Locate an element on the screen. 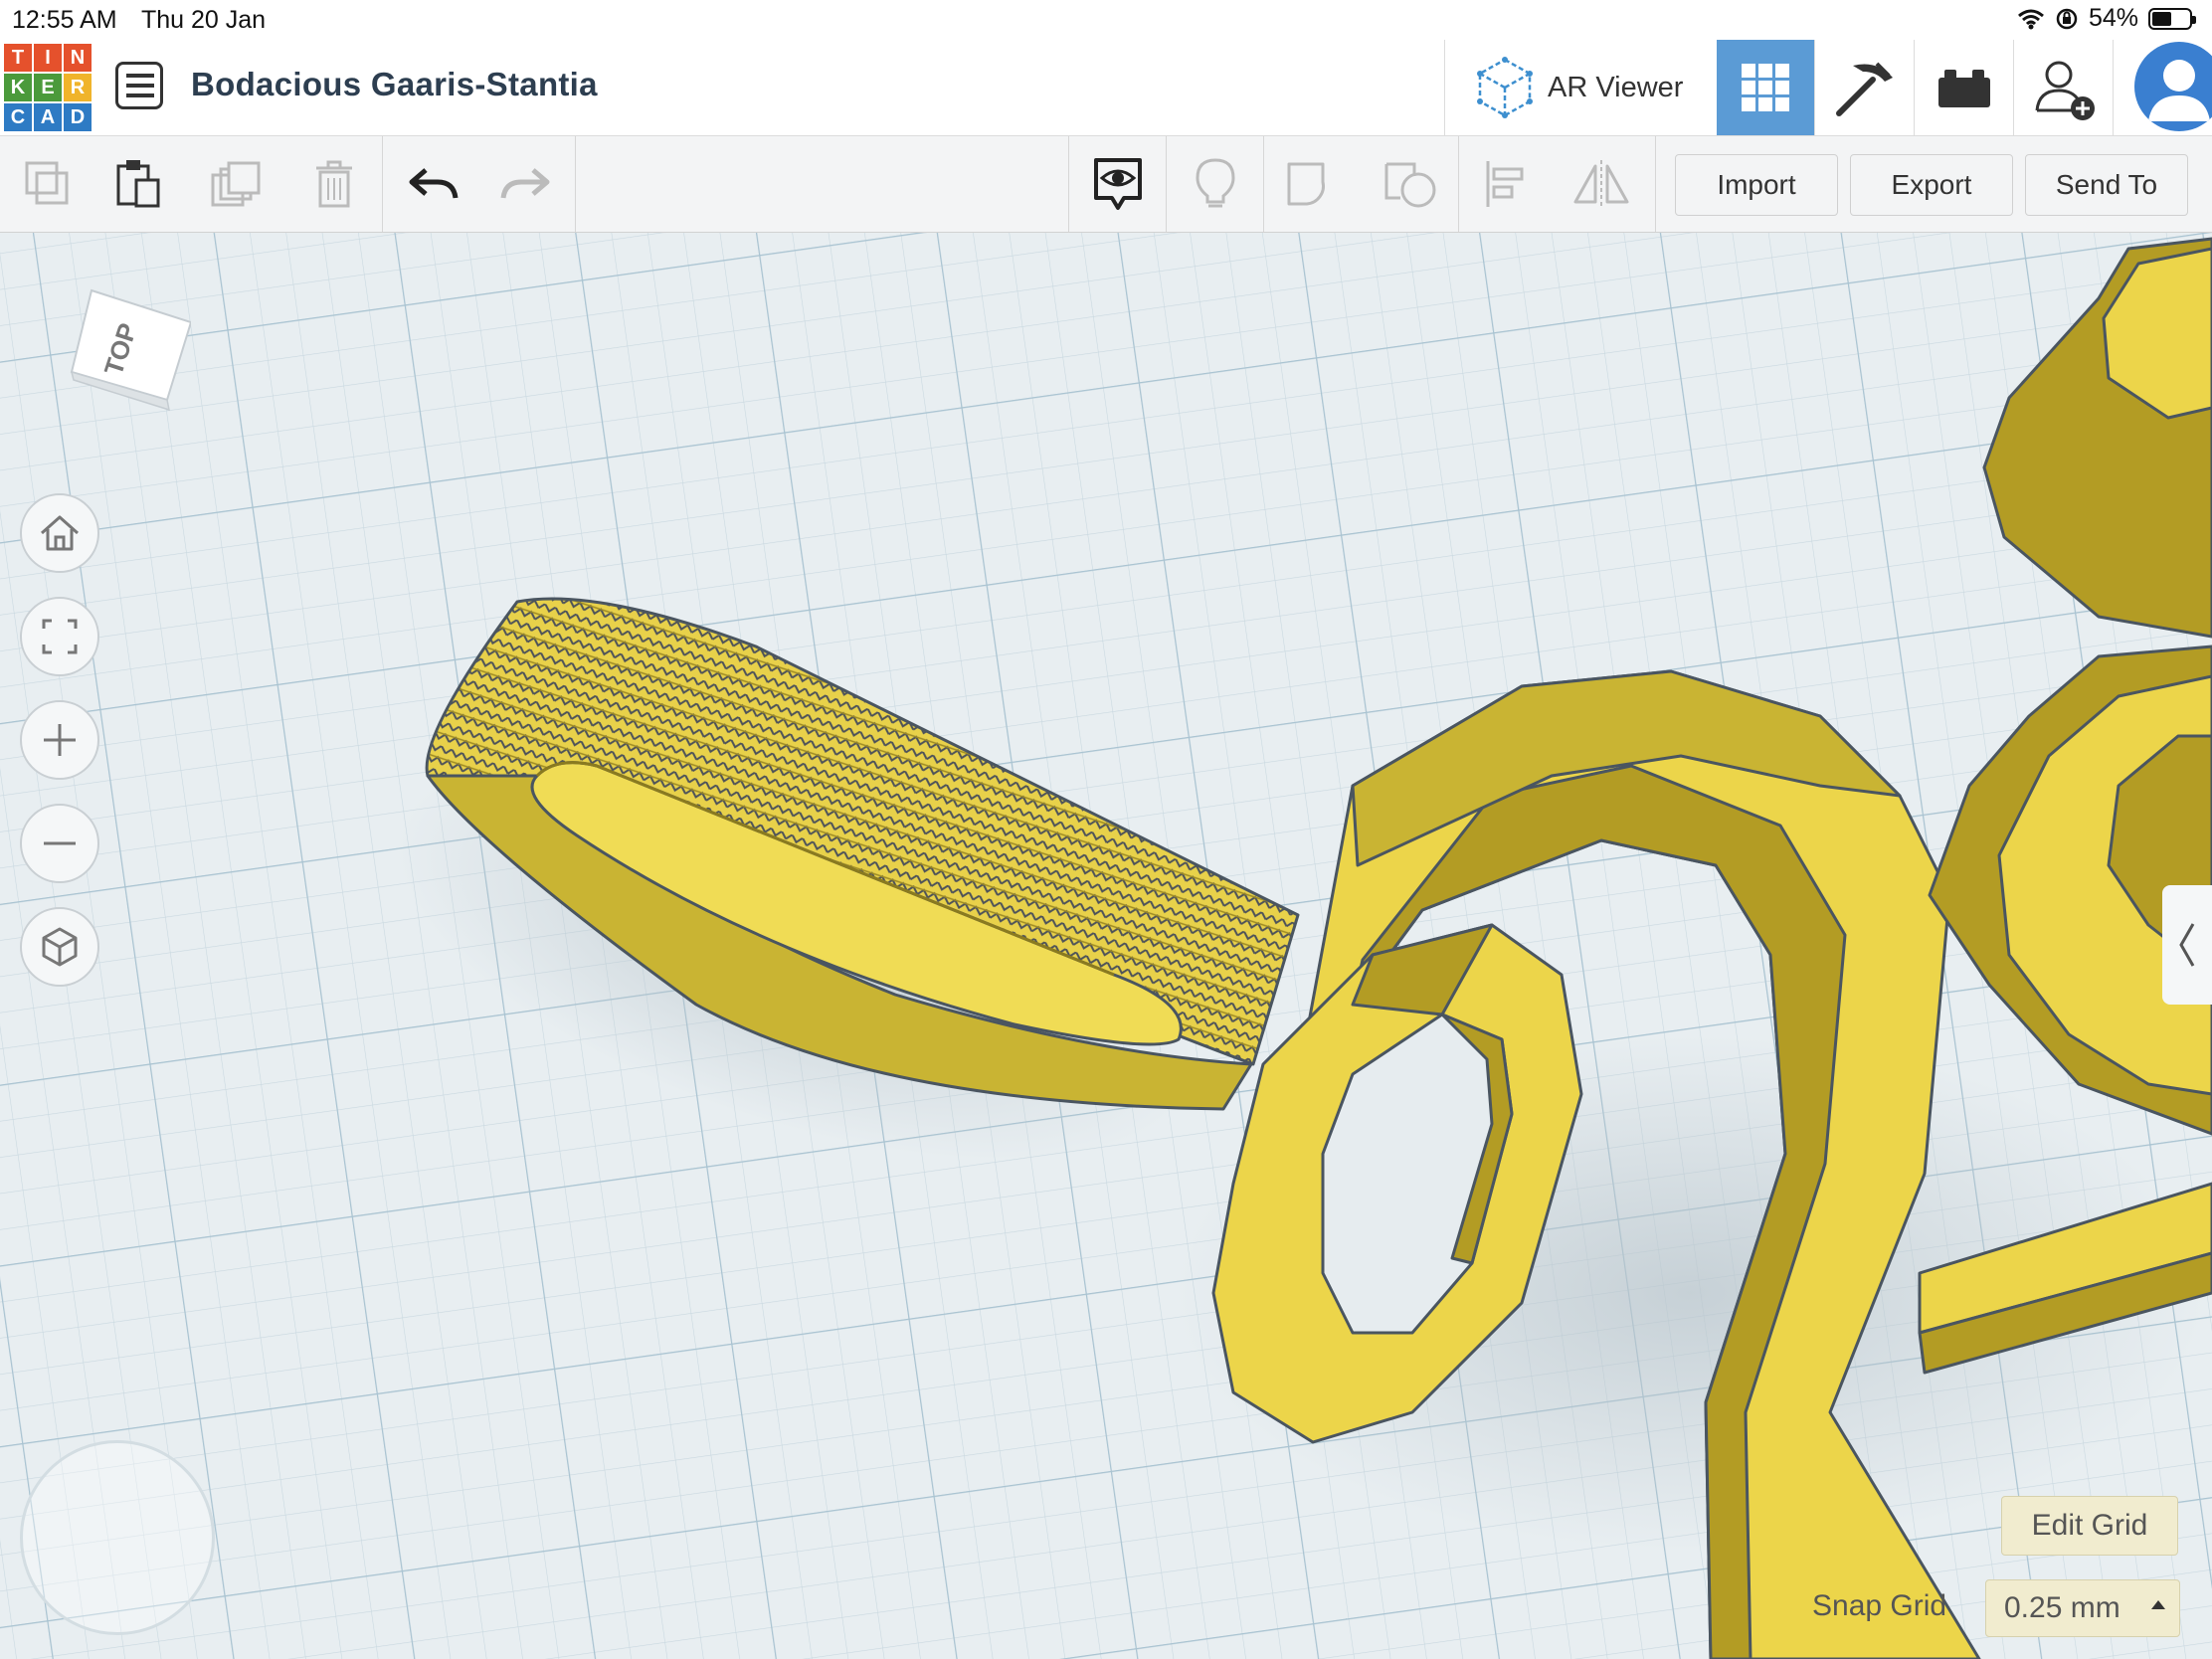 The width and height of the screenshot is (2212, 1659). battery-percent: 54% is located at coordinates (2113, 18).